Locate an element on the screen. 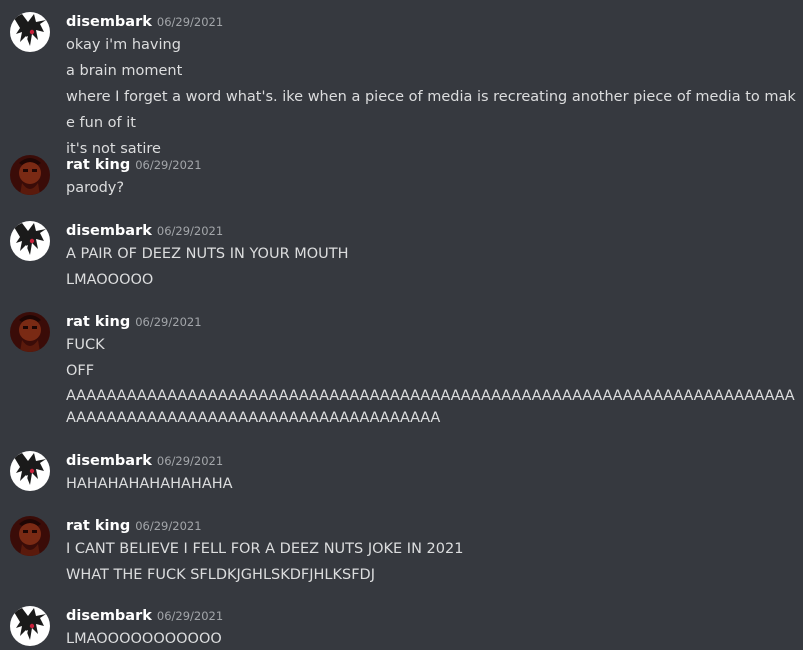 This screenshot has width=803, height=650. message-line: OFF is located at coordinates (80, 371).